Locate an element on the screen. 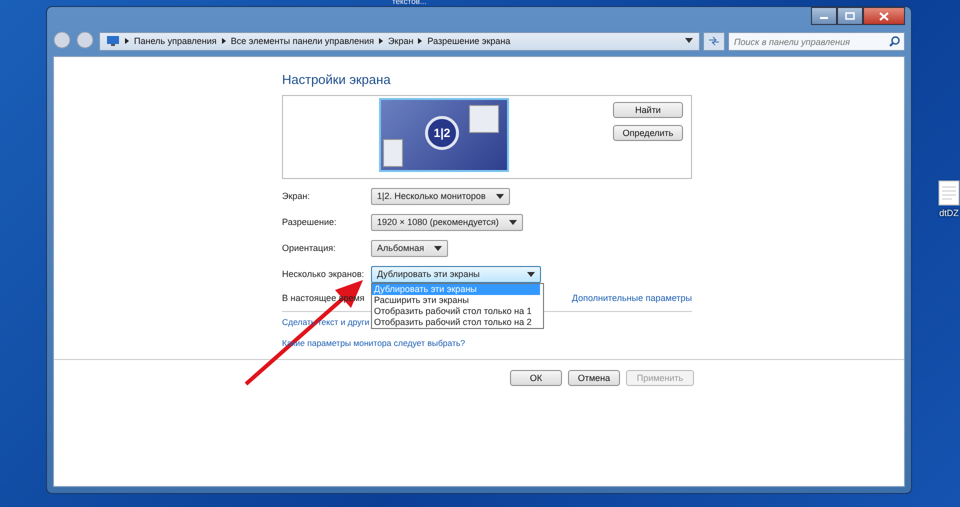 The width and height of the screenshot is (960, 507). page-heading: Настройки экрана is located at coordinates (337, 79).